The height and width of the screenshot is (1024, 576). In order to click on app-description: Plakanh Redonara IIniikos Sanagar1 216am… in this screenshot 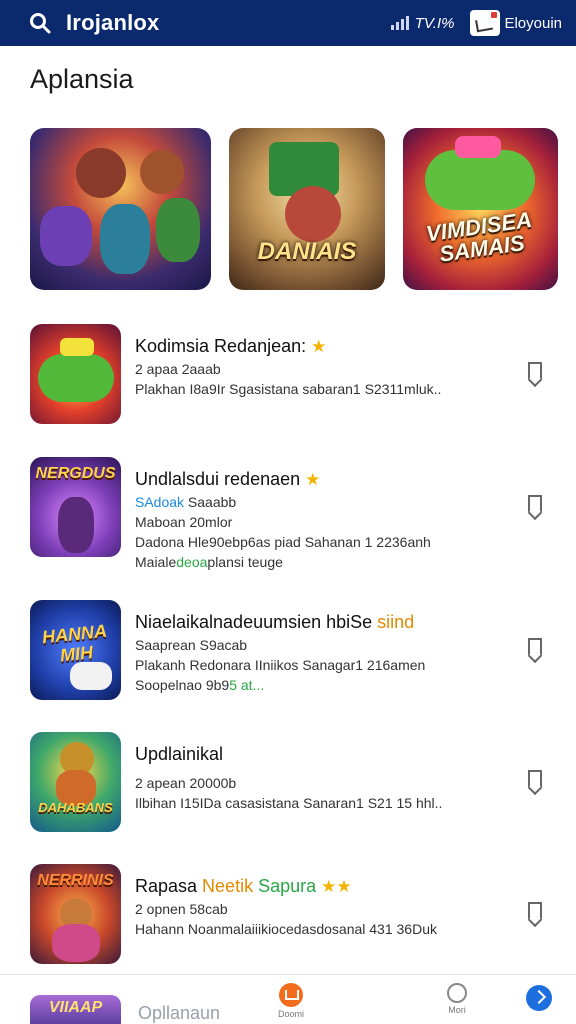, I will do `click(280, 665)`.